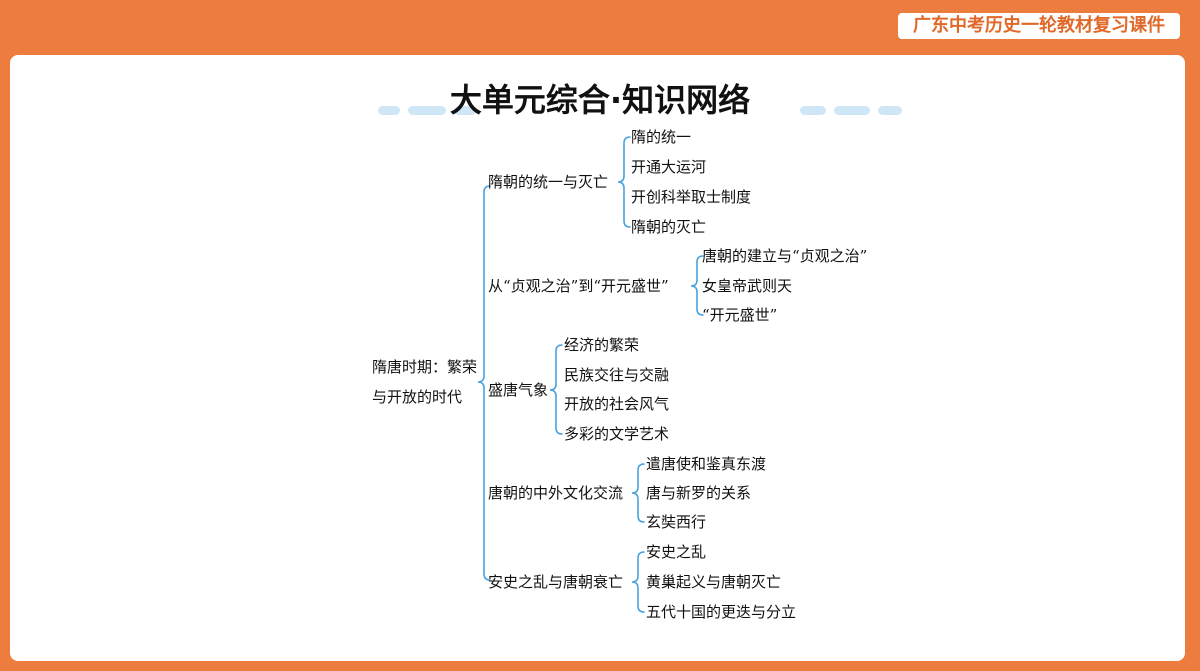 The height and width of the screenshot is (671, 1200). What do you see at coordinates (602, 345) in the screenshot?
I see `leaf-item: 经济的繁荣` at bounding box center [602, 345].